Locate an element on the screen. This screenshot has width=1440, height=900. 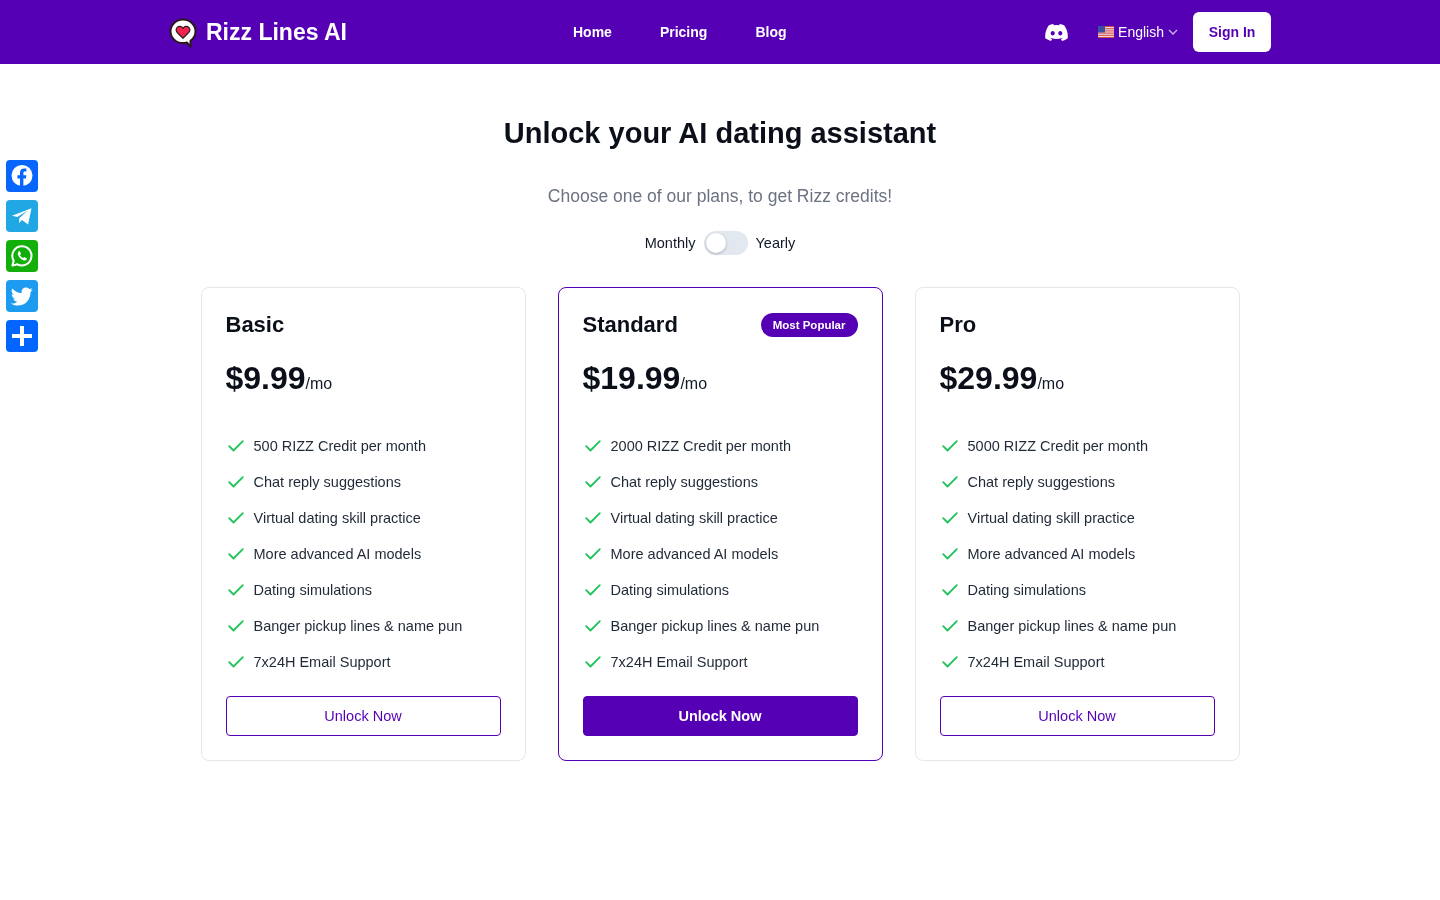
plan-name: Standard is located at coordinates (630, 325).